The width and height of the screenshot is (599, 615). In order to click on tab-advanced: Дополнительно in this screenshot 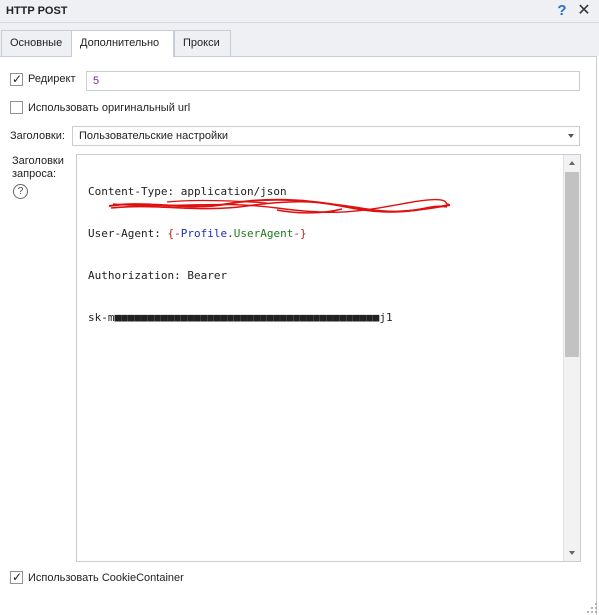, I will do `click(122, 43)`.